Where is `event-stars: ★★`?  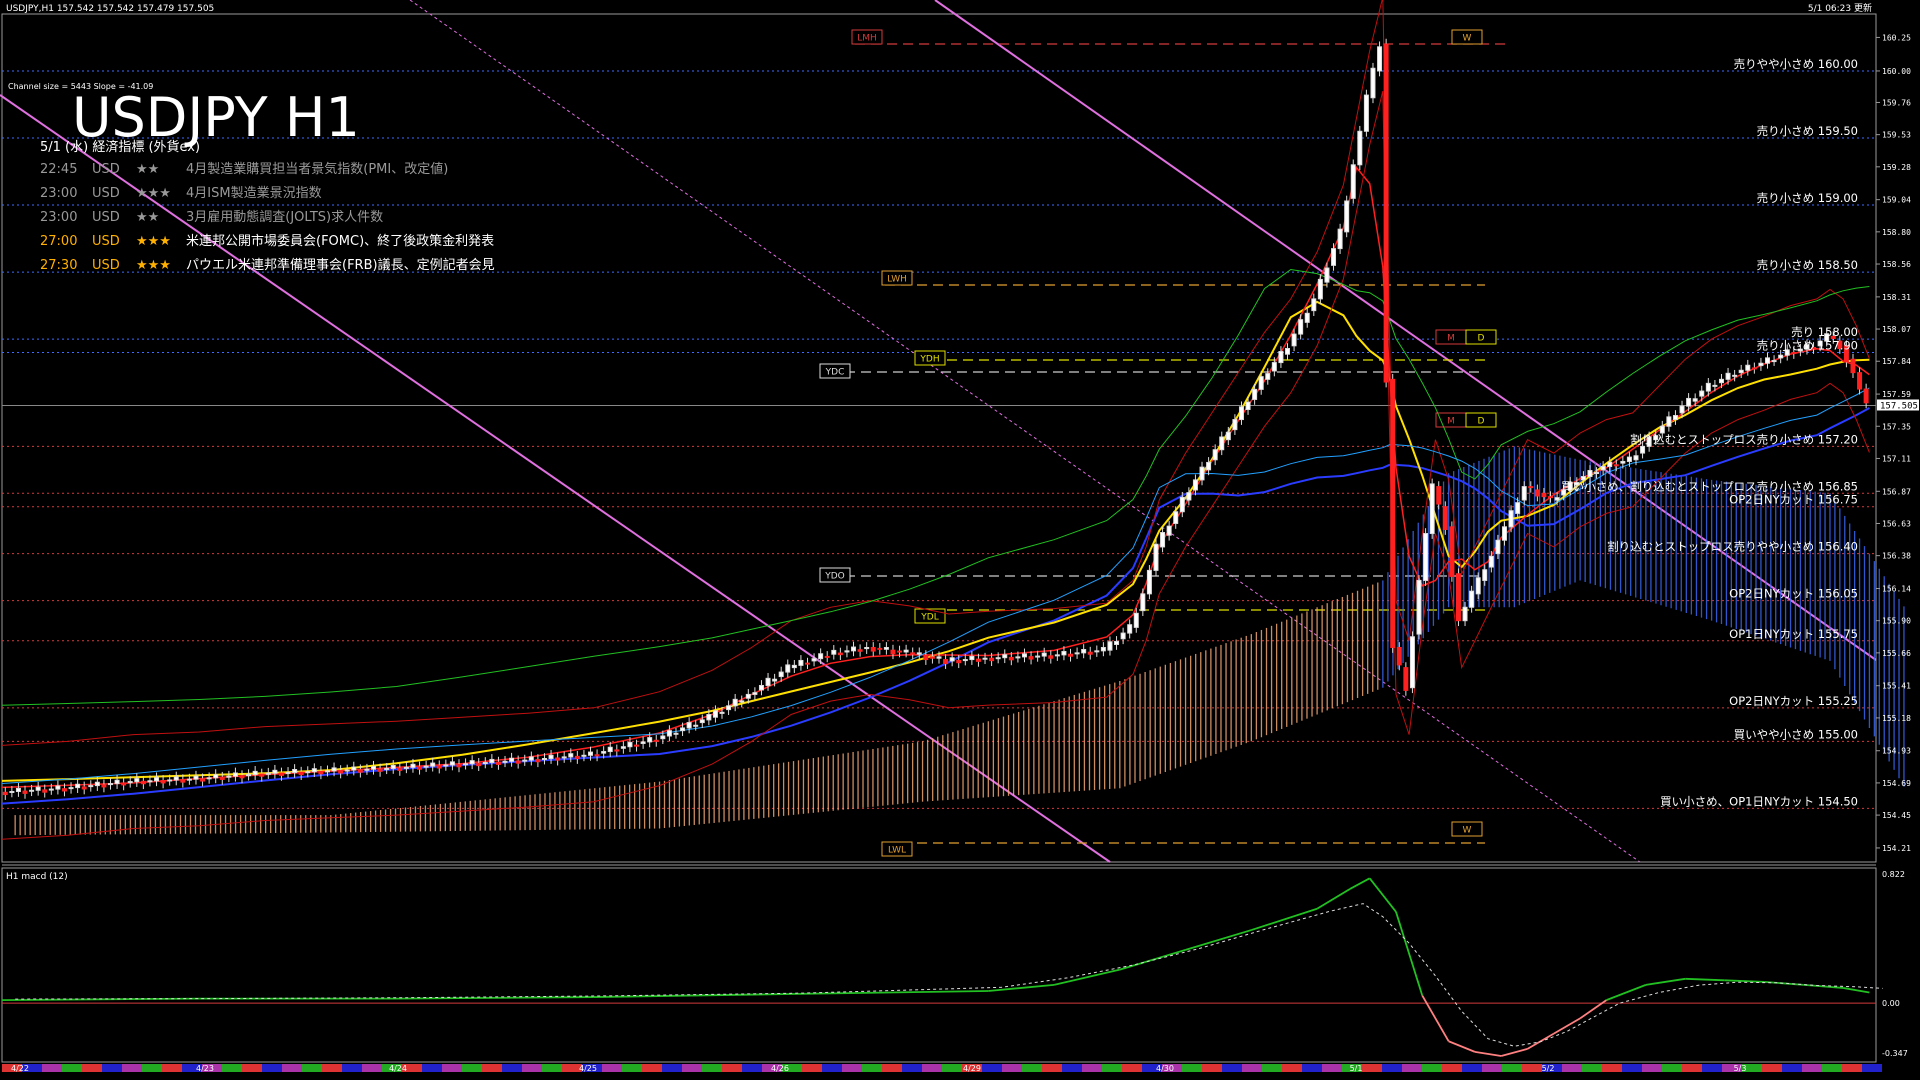
event-stars: ★★ is located at coordinates (147, 217).